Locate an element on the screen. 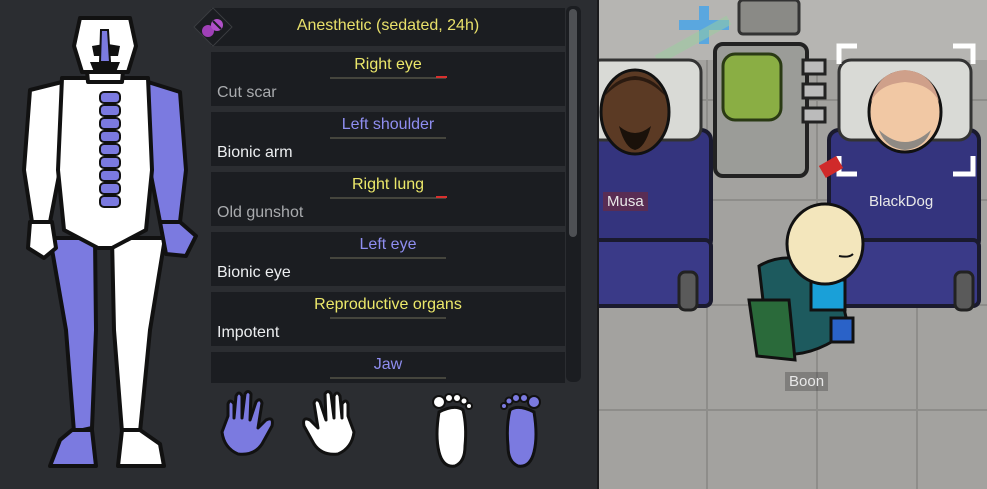 The image size is (987, 489). status-effect-label: Anesthetic (sedated, 24h) is located at coordinates (388, 25).